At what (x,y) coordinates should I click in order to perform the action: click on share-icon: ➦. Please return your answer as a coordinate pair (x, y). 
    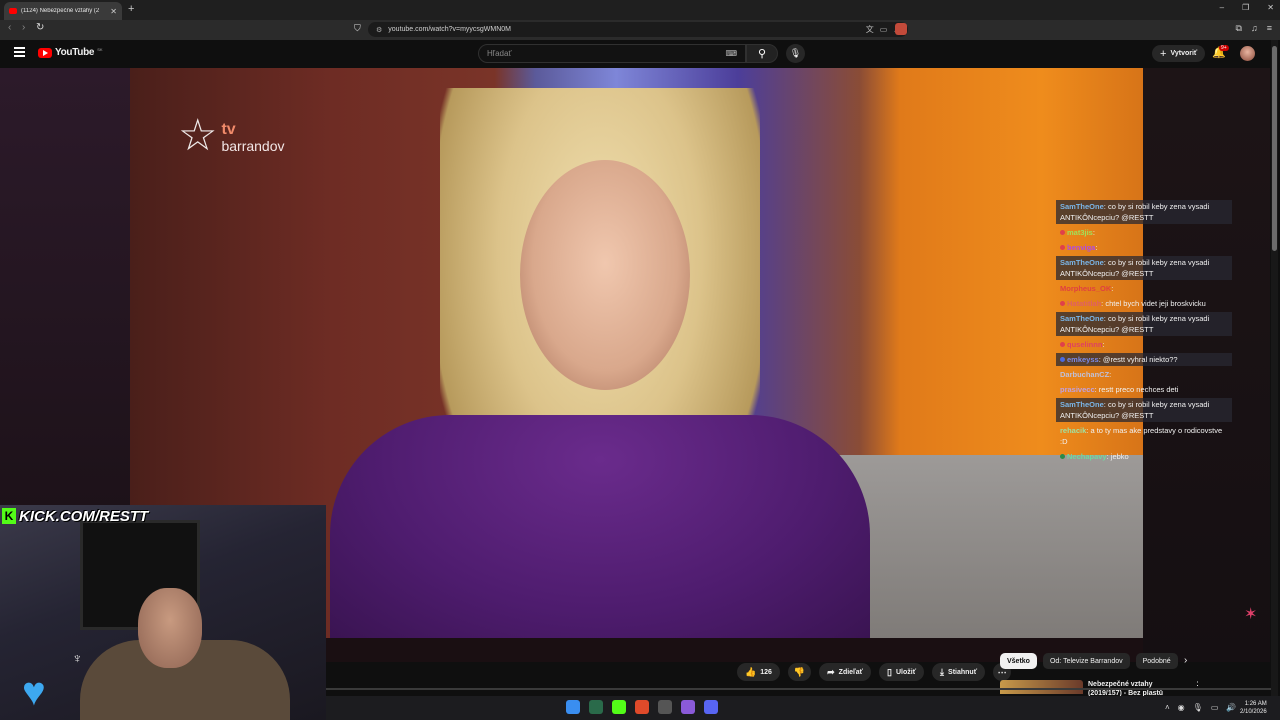
    Looking at the image, I should click on (831, 671).